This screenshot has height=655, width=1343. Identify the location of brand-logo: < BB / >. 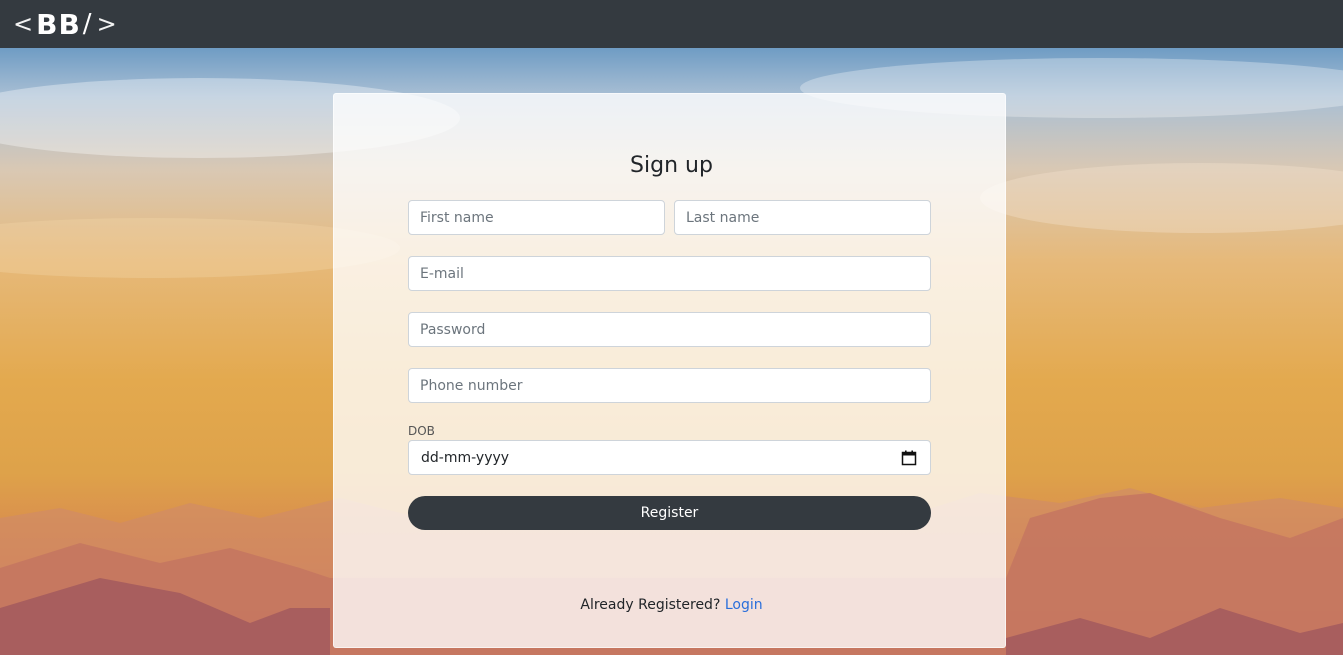
(65, 24).